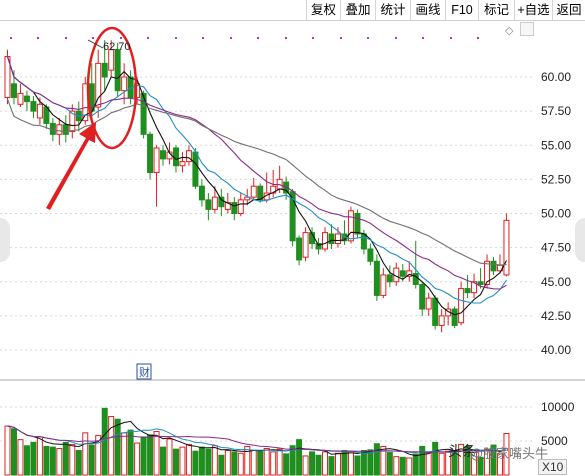  Describe the element at coordinates (509, 31) in the screenshot. I see `diamond-icon: ◇` at that location.